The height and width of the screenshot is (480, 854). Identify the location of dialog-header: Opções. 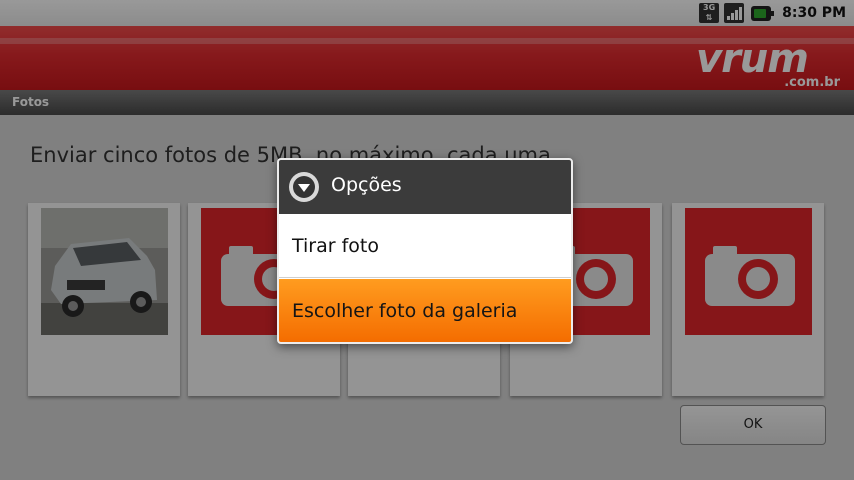
(425, 187).